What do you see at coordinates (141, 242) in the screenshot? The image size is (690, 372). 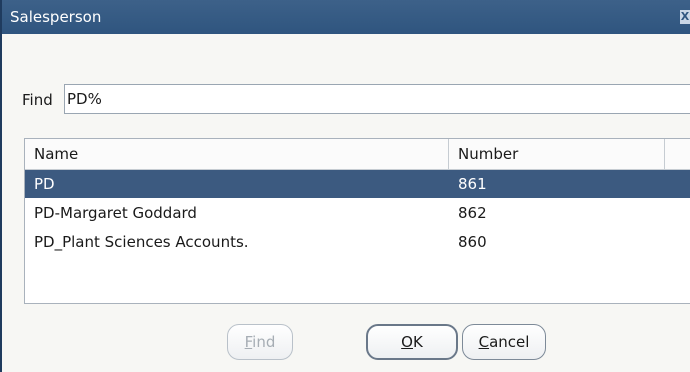 I see `row-name: PD_Plant Sciences Accounts.` at bounding box center [141, 242].